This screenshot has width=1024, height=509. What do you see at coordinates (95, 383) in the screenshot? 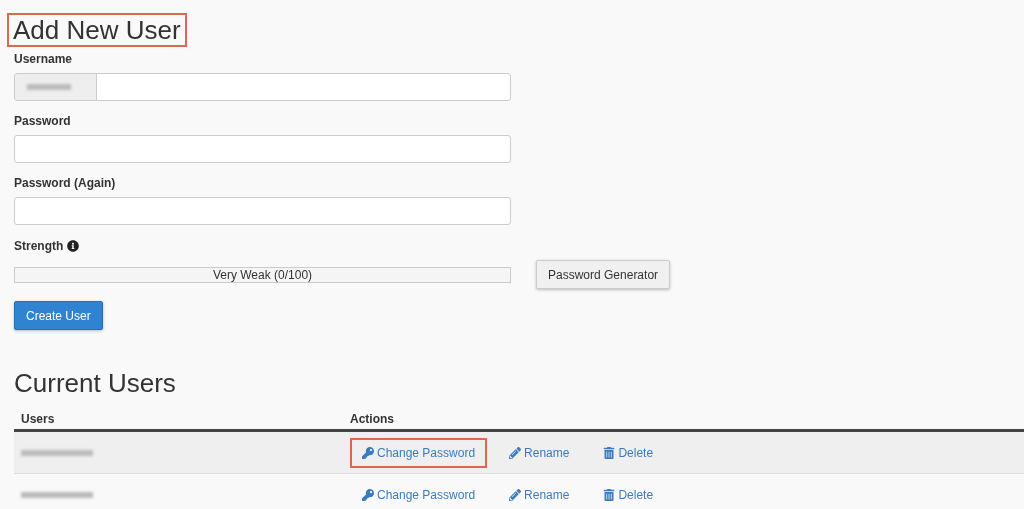
I see `section-title: Current Users` at bounding box center [95, 383].